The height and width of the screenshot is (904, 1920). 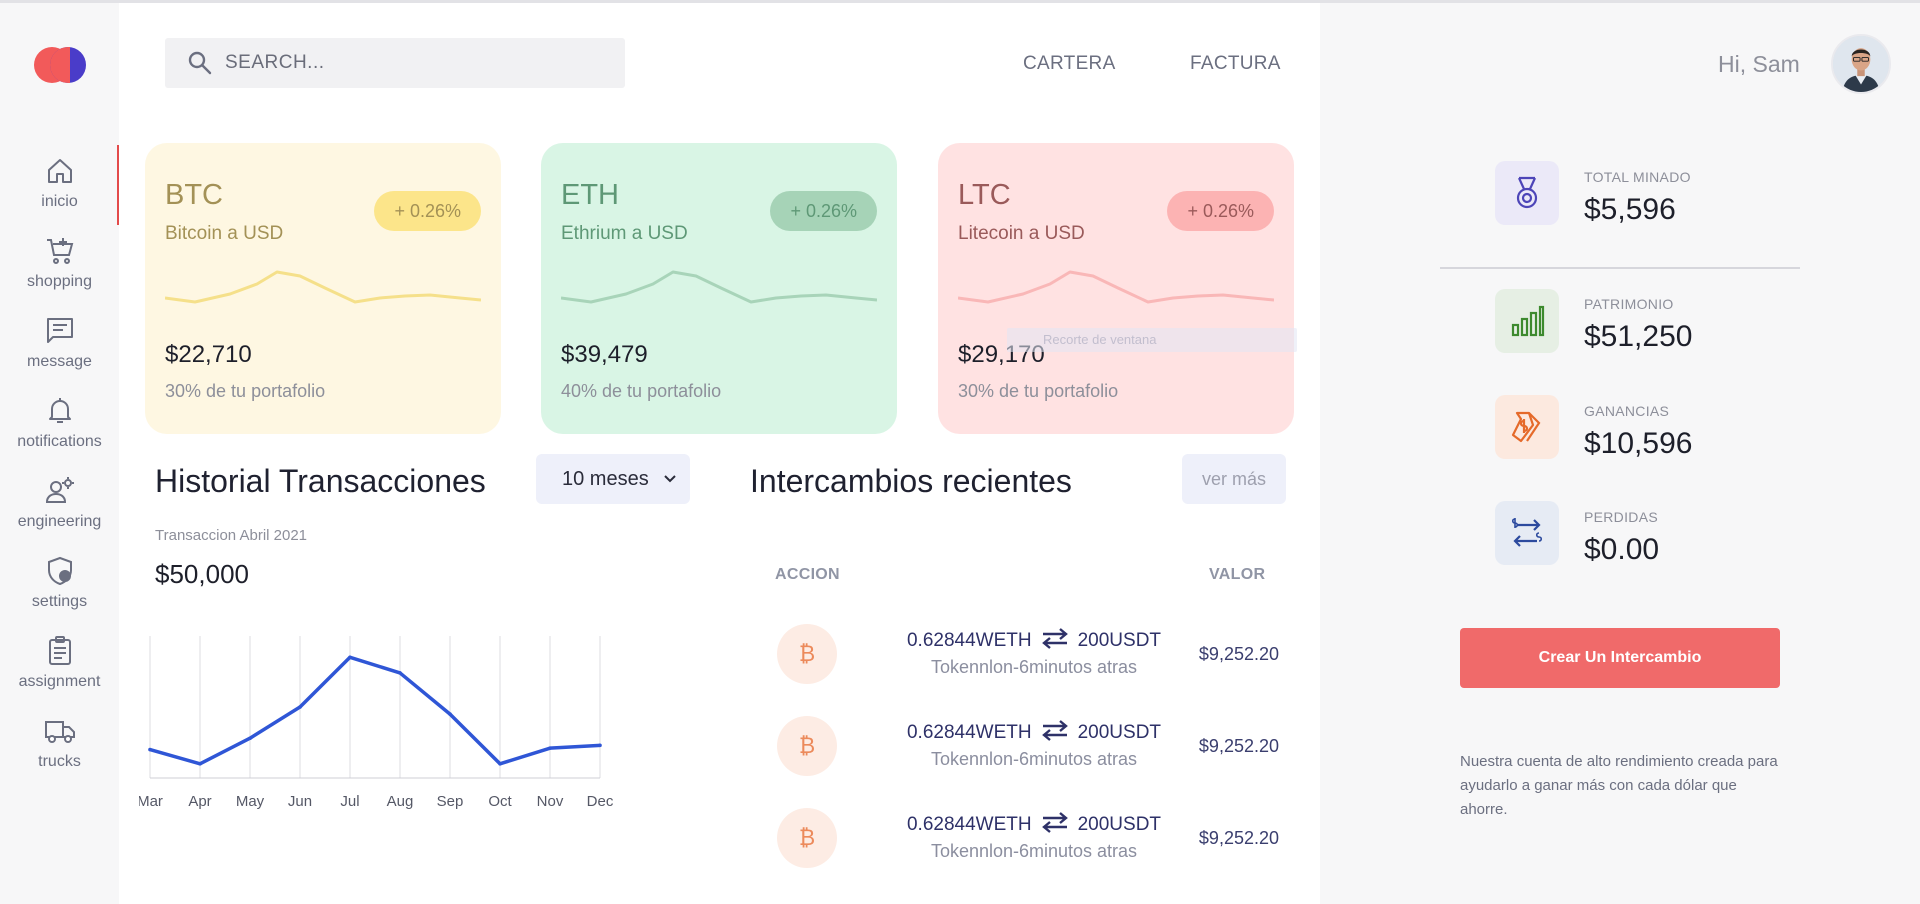 What do you see at coordinates (59, 251) in the screenshot?
I see `cart-icon` at bounding box center [59, 251].